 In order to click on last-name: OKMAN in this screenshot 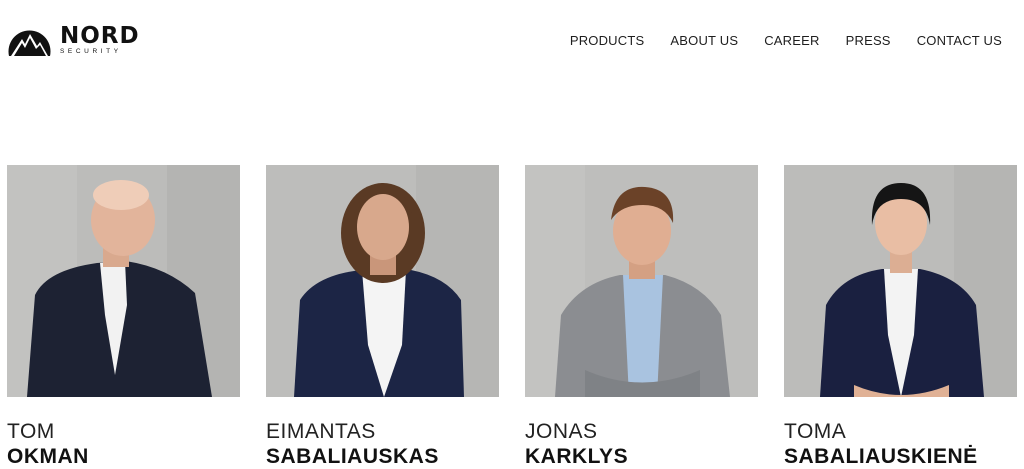, I will do `click(48, 456)`.